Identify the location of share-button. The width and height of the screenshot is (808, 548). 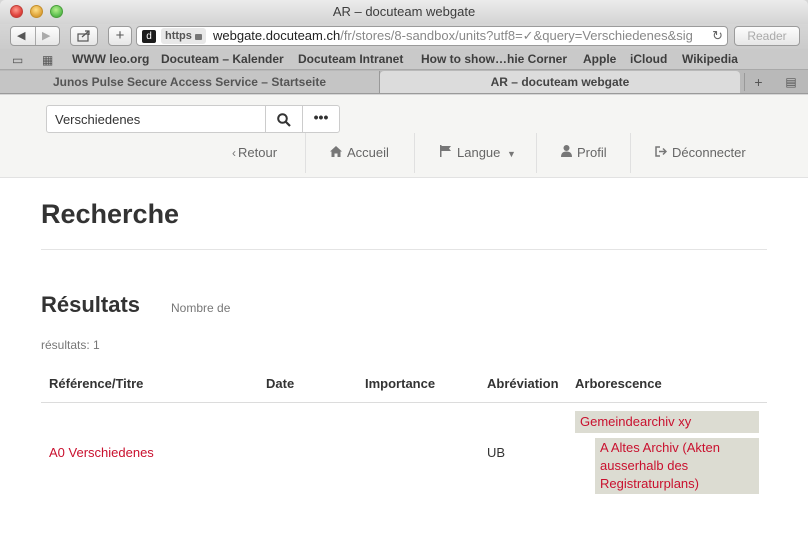
(84, 36).